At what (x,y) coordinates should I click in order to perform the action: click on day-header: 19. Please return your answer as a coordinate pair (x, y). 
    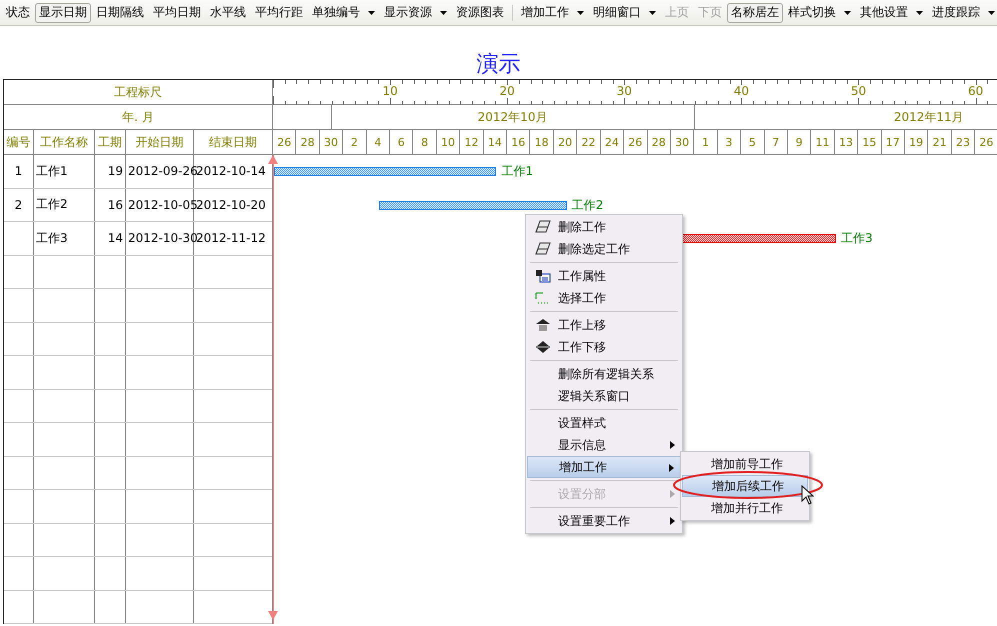
    Looking at the image, I should click on (916, 142).